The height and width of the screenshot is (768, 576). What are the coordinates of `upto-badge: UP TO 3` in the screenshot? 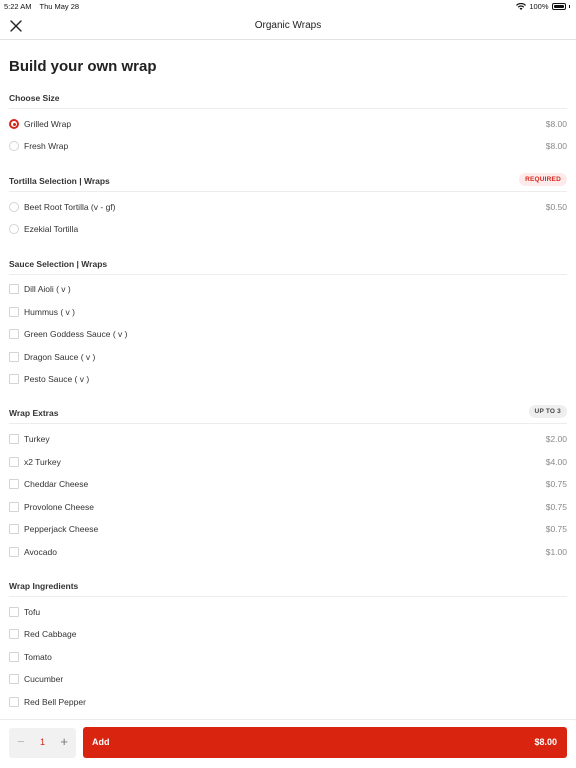 It's located at (547, 411).